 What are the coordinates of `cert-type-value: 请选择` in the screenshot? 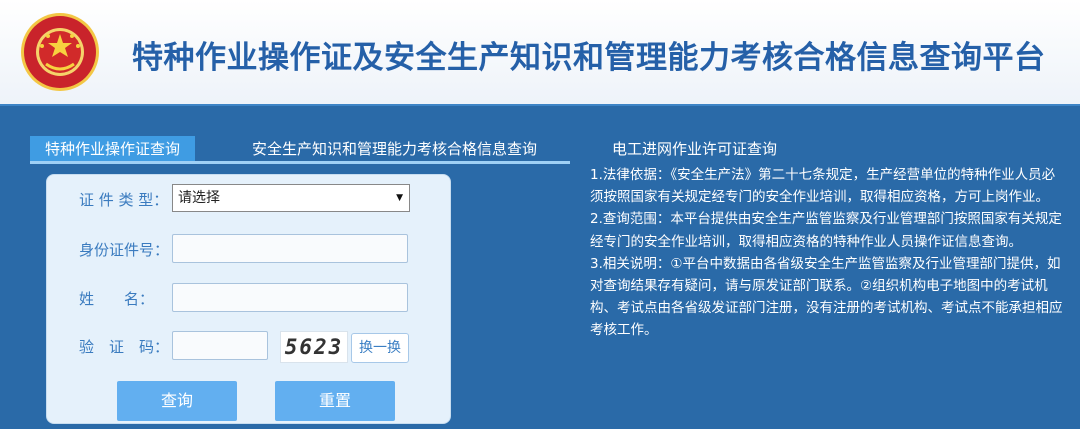 It's located at (199, 198).